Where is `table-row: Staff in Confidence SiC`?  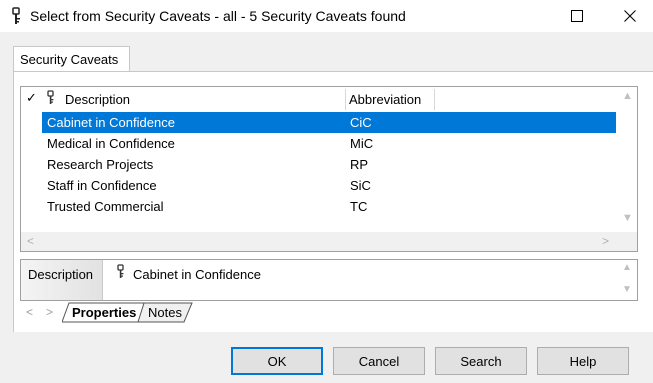 table-row: Staff in Confidence SiC is located at coordinates (319, 185).